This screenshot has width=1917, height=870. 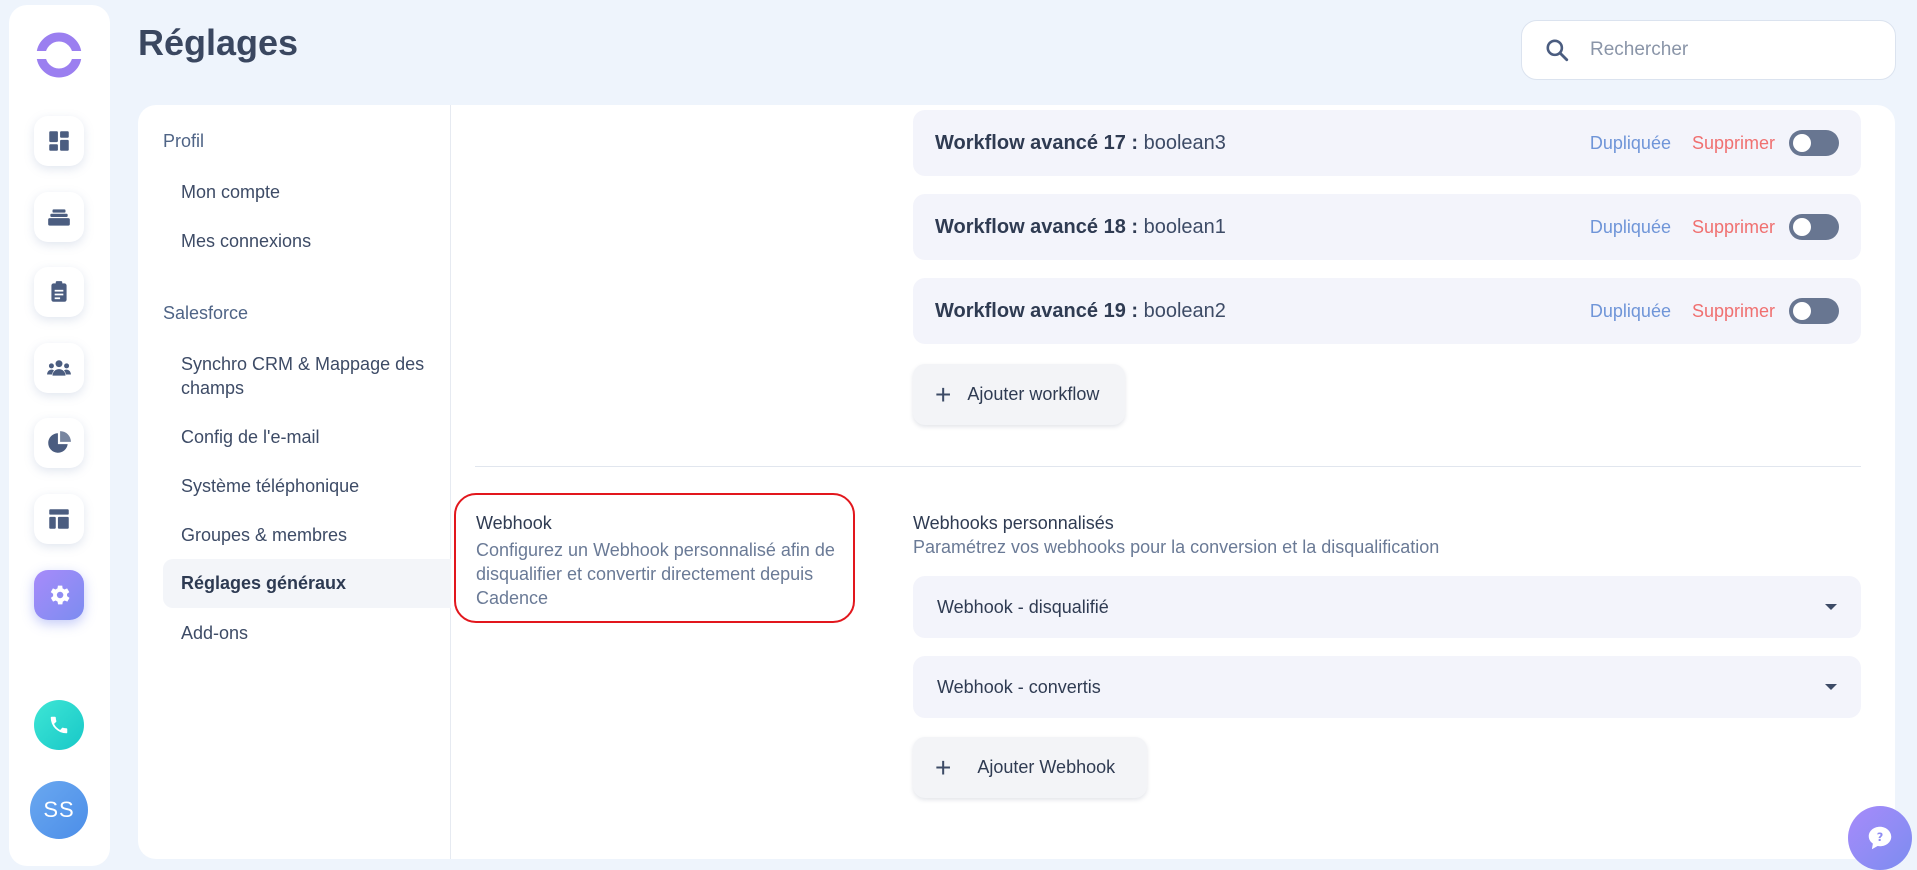 I want to click on nav-item-synchro-crm: Synchro CRM & Mappage des champs, so click(x=307, y=376).